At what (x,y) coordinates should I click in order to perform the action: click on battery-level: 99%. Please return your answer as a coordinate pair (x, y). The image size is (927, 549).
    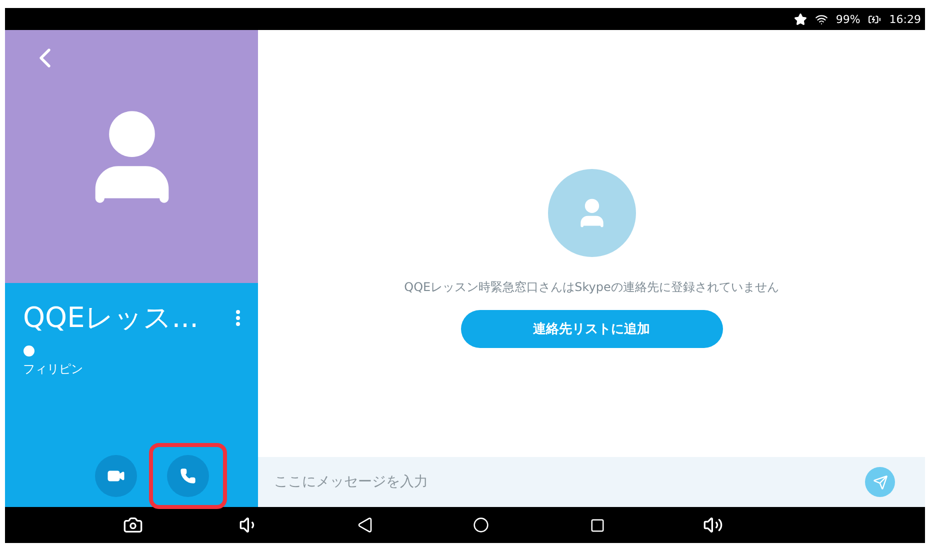
    Looking at the image, I should click on (848, 19).